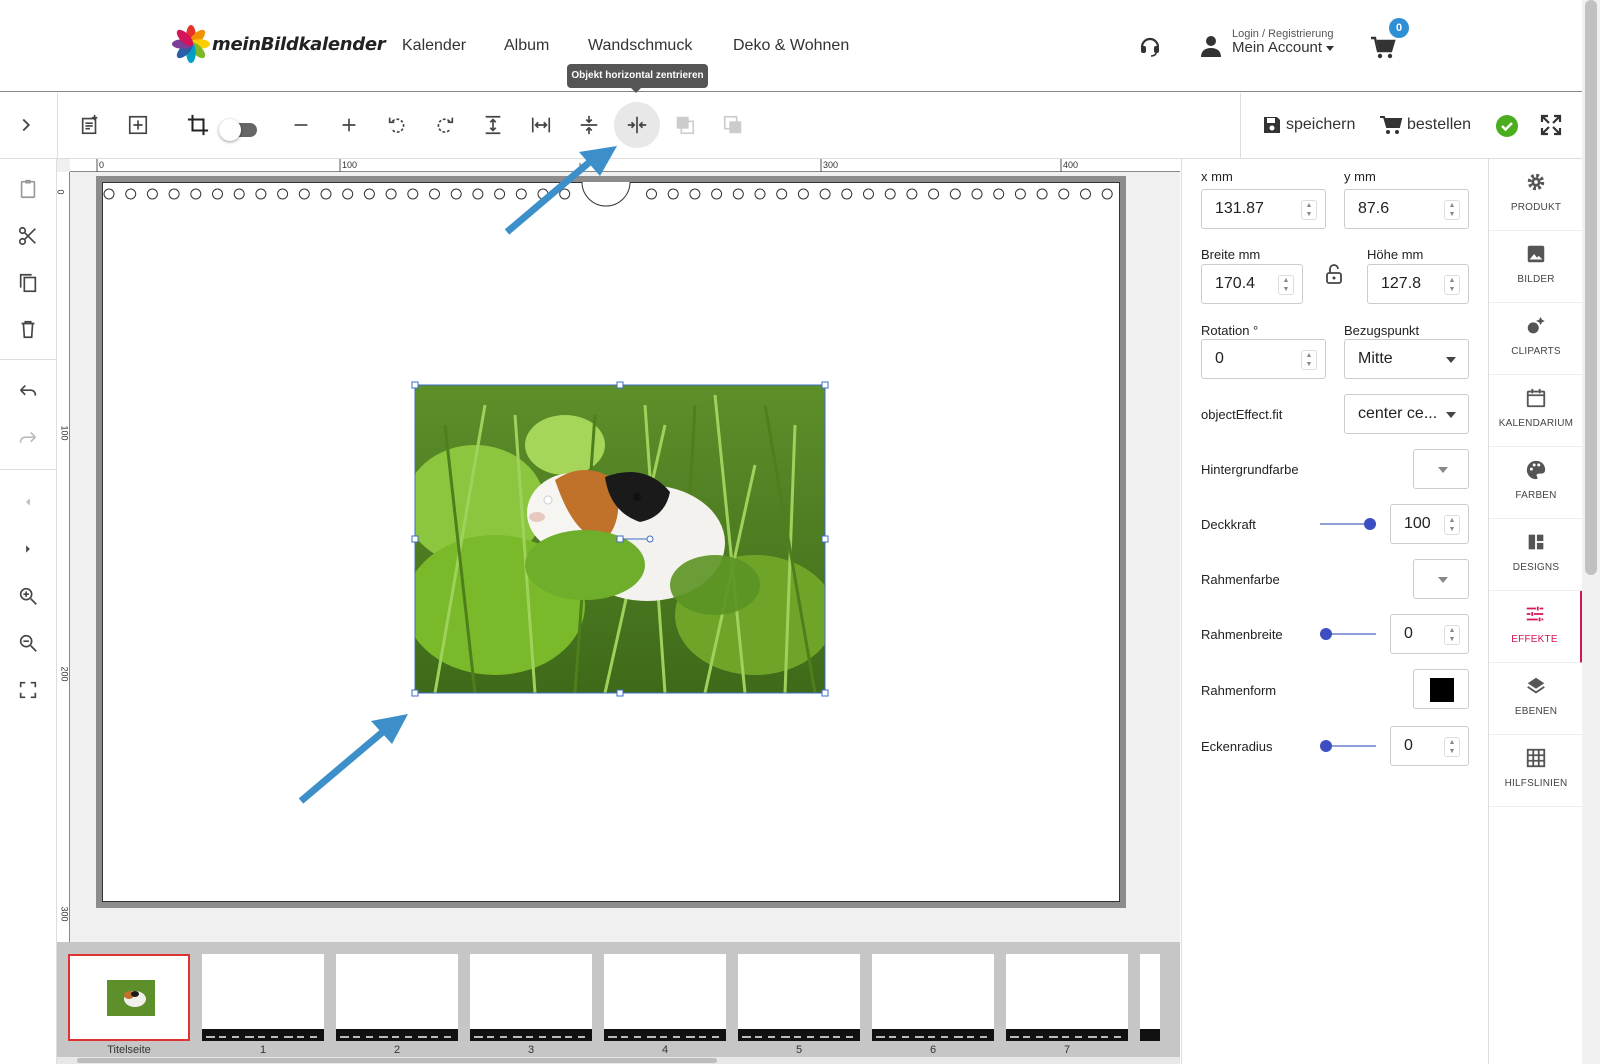 This screenshot has width=1600, height=1064. What do you see at coordinates (279, 44) in the screenshot?
I see `brand-logo: meinBildkalender` at bounding box center [279, 44].